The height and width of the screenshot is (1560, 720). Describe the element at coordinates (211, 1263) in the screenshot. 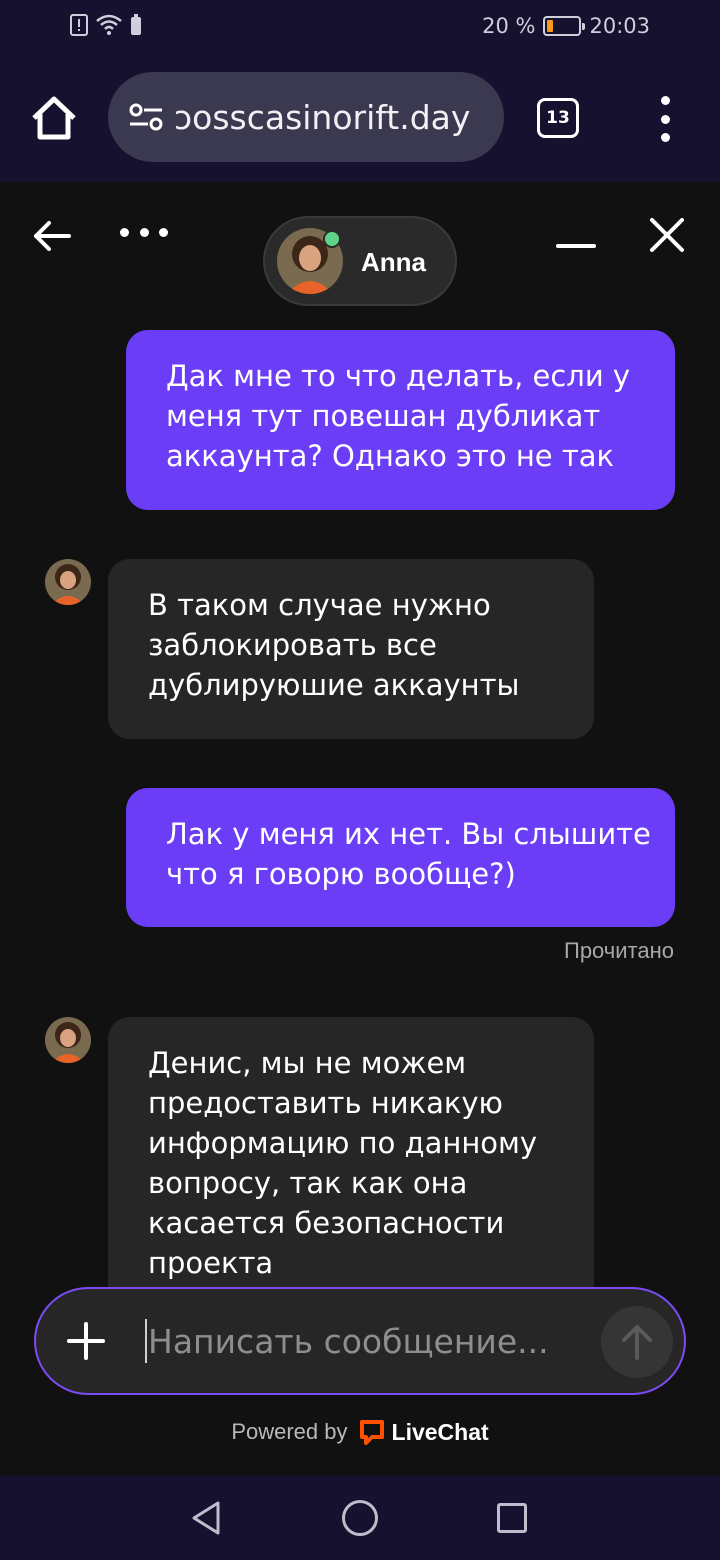

I see `message-line: проекта` at that location.